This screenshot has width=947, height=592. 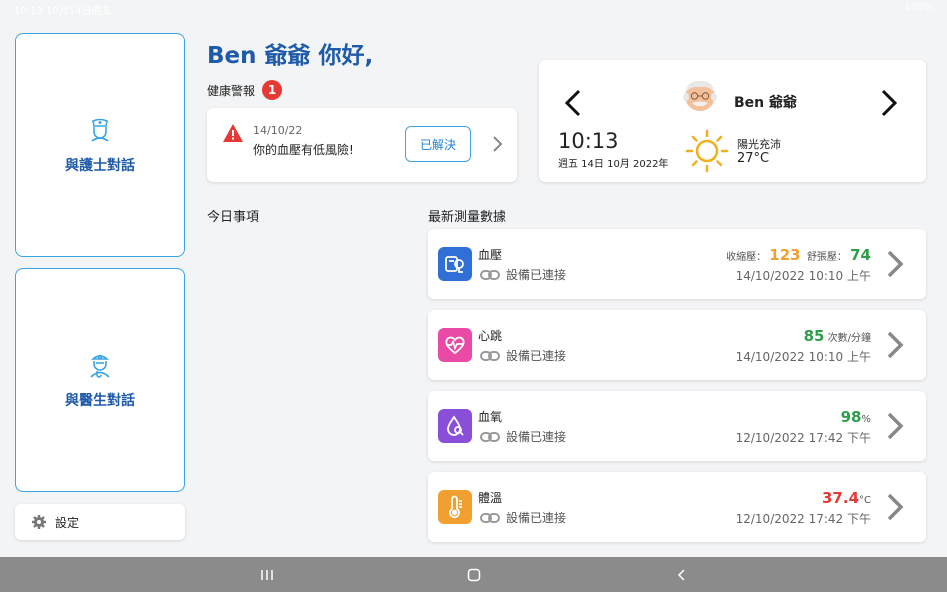 What do you see at coordinates (438, 144) in the screenshot?
I see `resolve-button: 已解決` at bounding box center [438, 144].